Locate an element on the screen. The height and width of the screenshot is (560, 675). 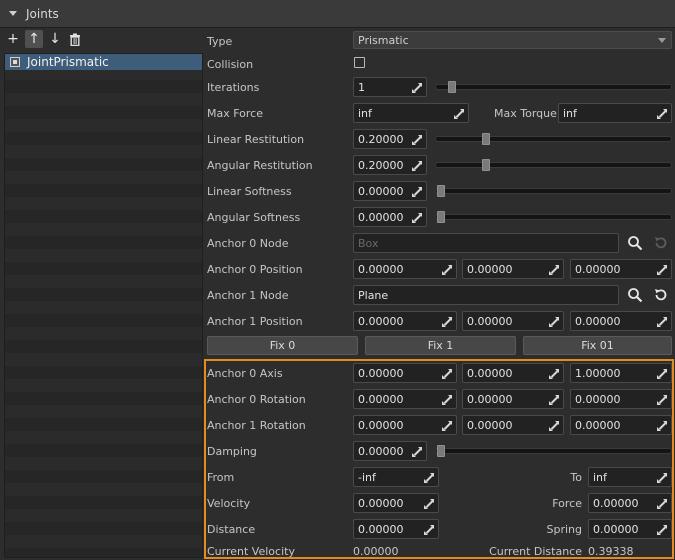
iterations-field: 1 is located at coordinates (390, 87).